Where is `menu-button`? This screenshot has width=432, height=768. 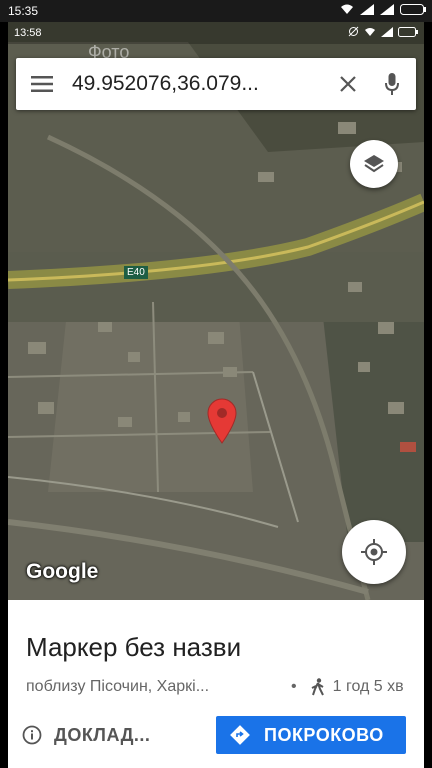
menu-button is located at coordinates (42, 84).